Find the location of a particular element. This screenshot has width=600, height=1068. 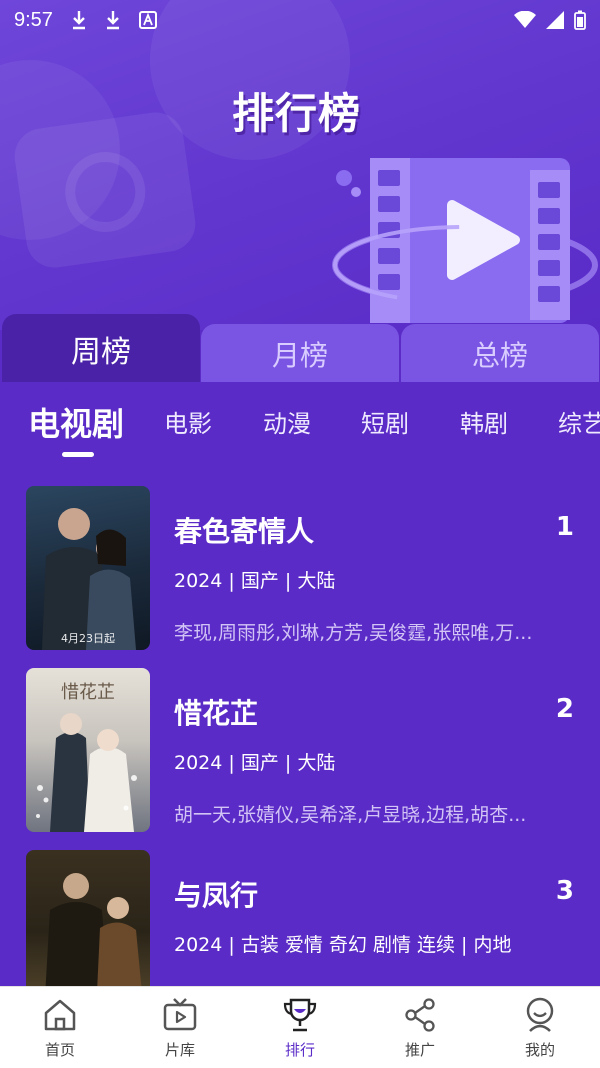

poster-image: 惜花芷 is located at coordinates (88, 750).